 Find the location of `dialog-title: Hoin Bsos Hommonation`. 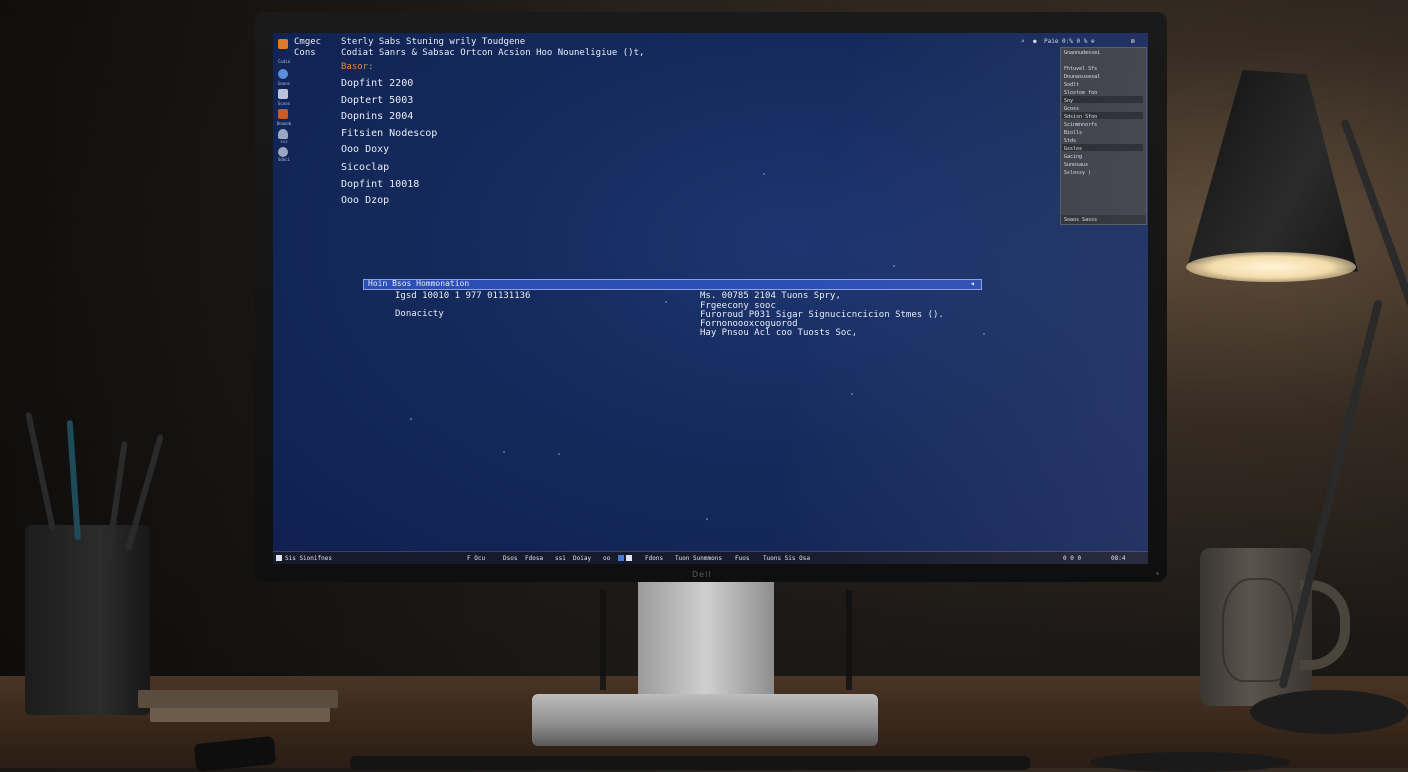

dialog-title: Hoin Bsos Hommonation is located at coordinates (419, 283).